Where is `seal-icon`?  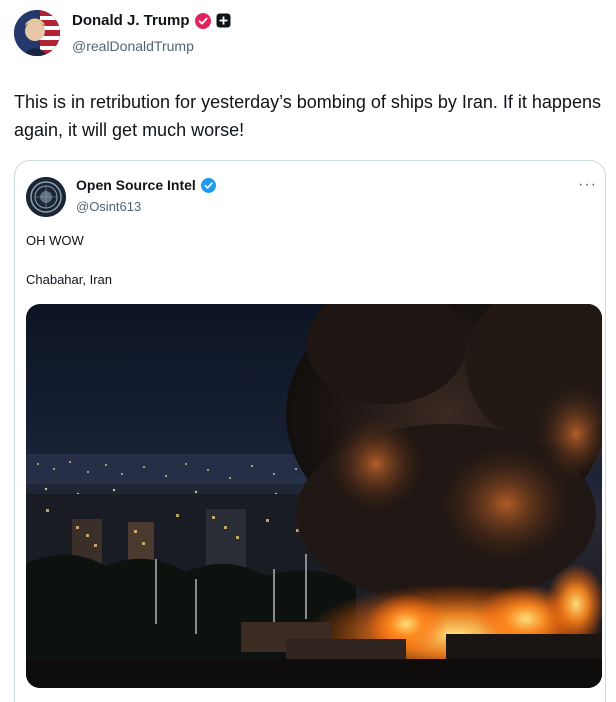
seal-icon is located at coordinates (46, 197).